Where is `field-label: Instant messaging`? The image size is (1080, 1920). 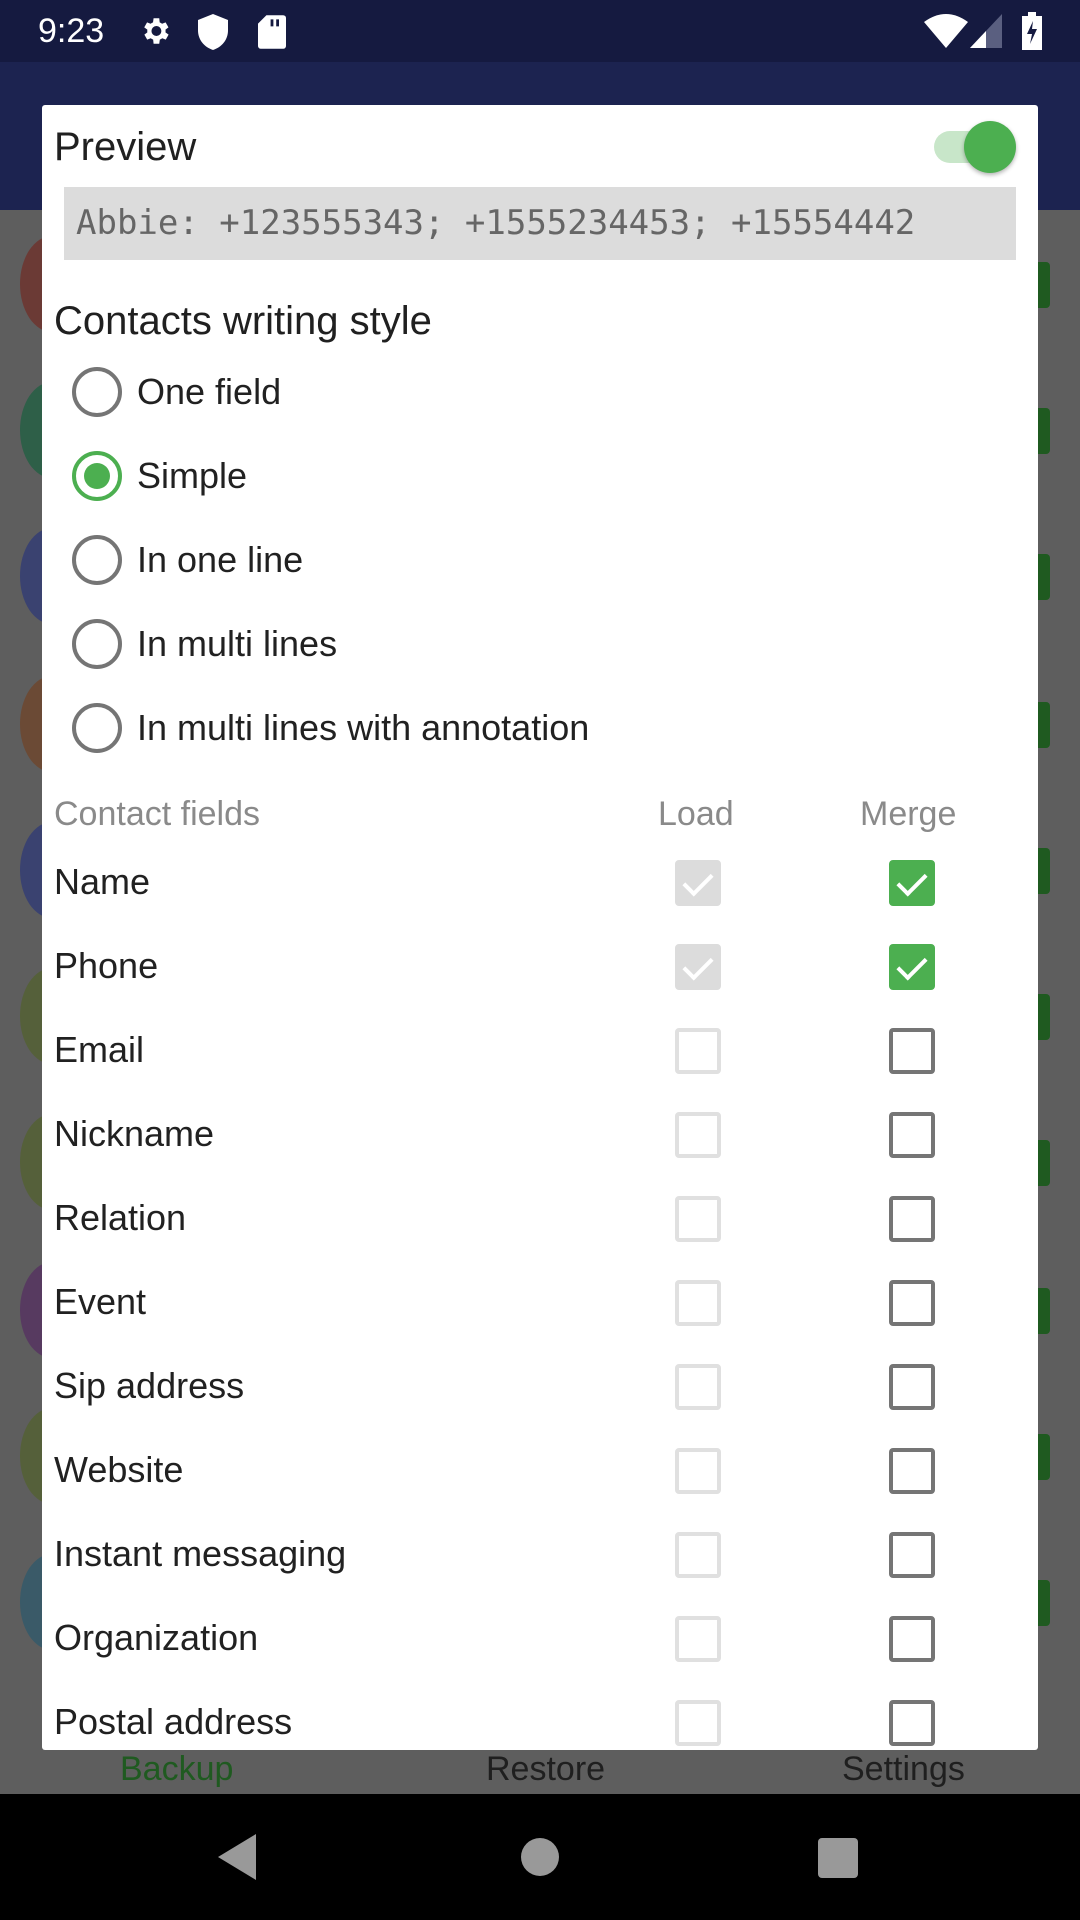 field-label: Instant messaging is located at coordinates (200, 1553).